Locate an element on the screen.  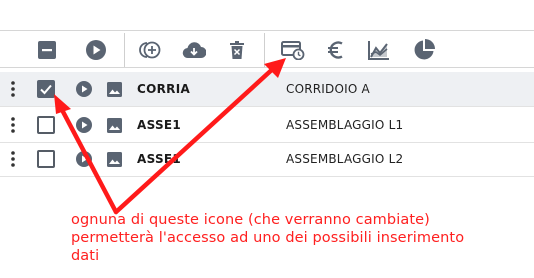
row-code: CORRIA is located at coordinates (164, 89).